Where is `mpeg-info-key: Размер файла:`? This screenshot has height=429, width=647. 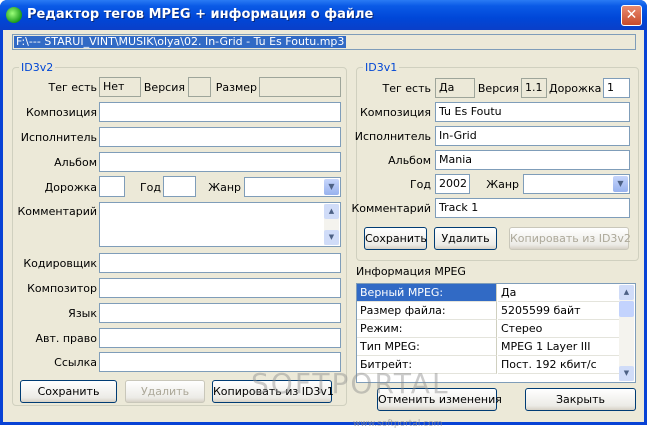 mpeg-info-key: Размер файла: is located at coordinates (427, 311).